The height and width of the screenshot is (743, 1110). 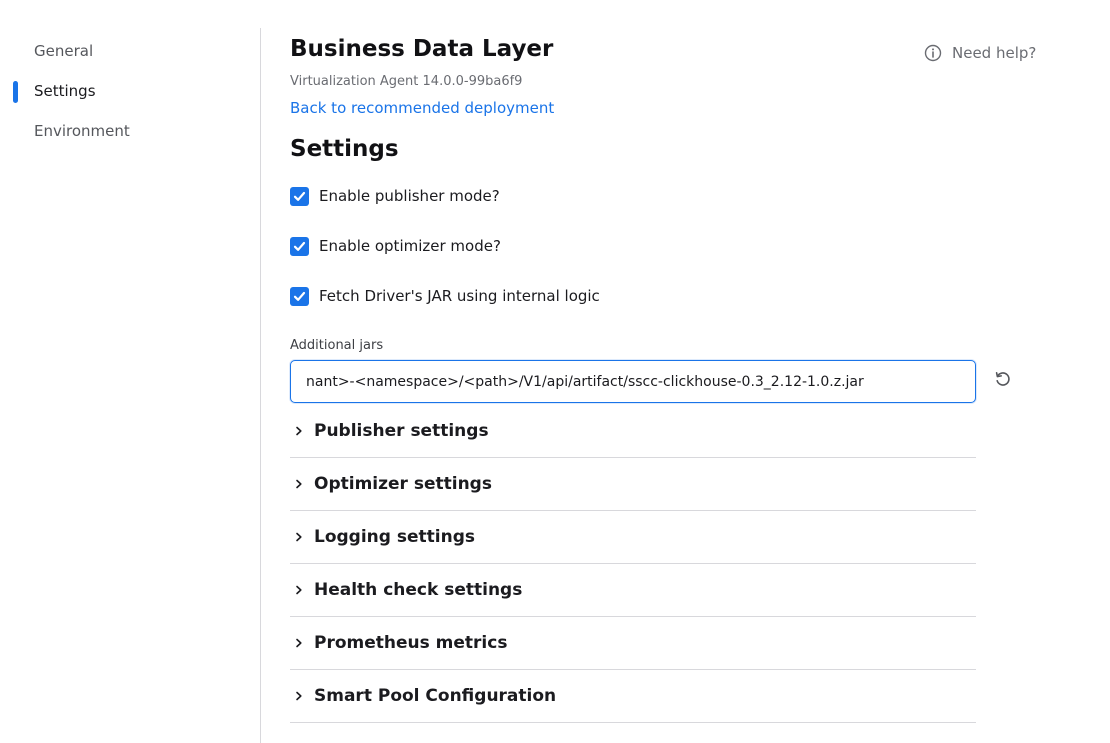 I want to click on additional-jars-label: Additional jars, so click(x=337, y=345).